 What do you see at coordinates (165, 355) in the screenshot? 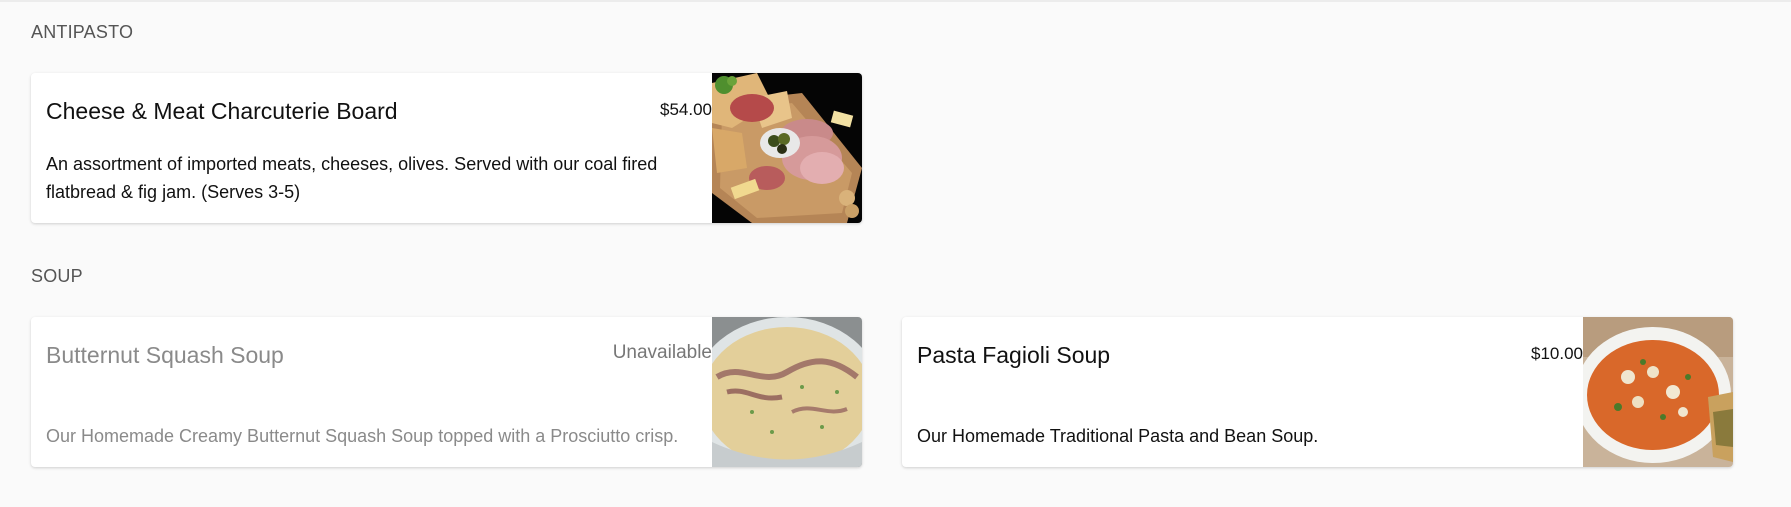
I see `menu-item-name: Butternut Squash Soup` at bounding box center [165, 355].